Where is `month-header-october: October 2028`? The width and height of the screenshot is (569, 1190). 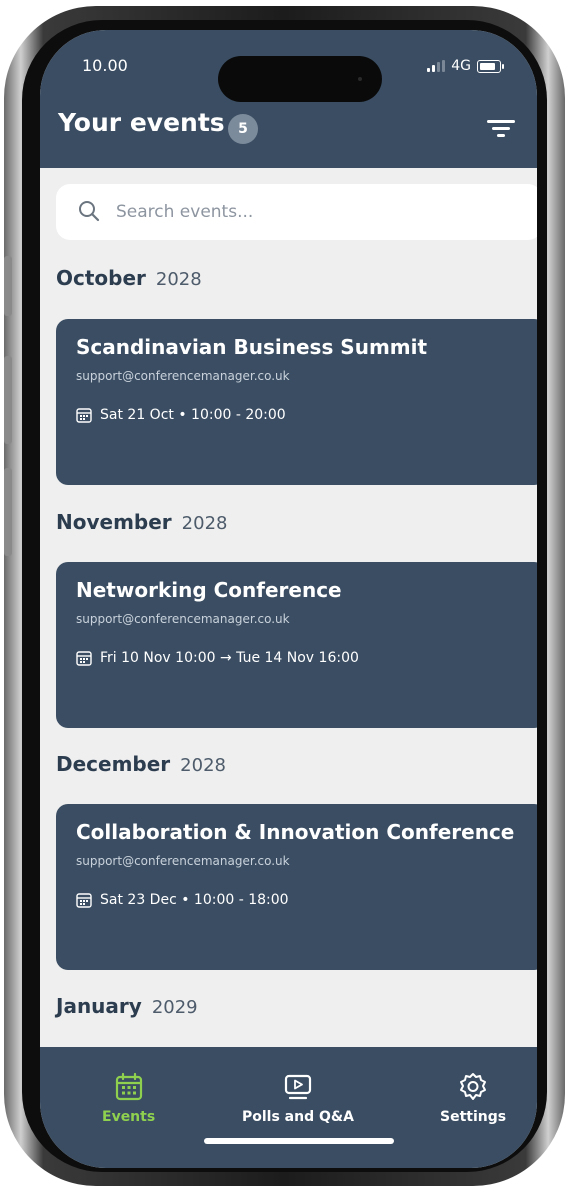 month-header-october: October 2028 is located at coordinates (129, 278).